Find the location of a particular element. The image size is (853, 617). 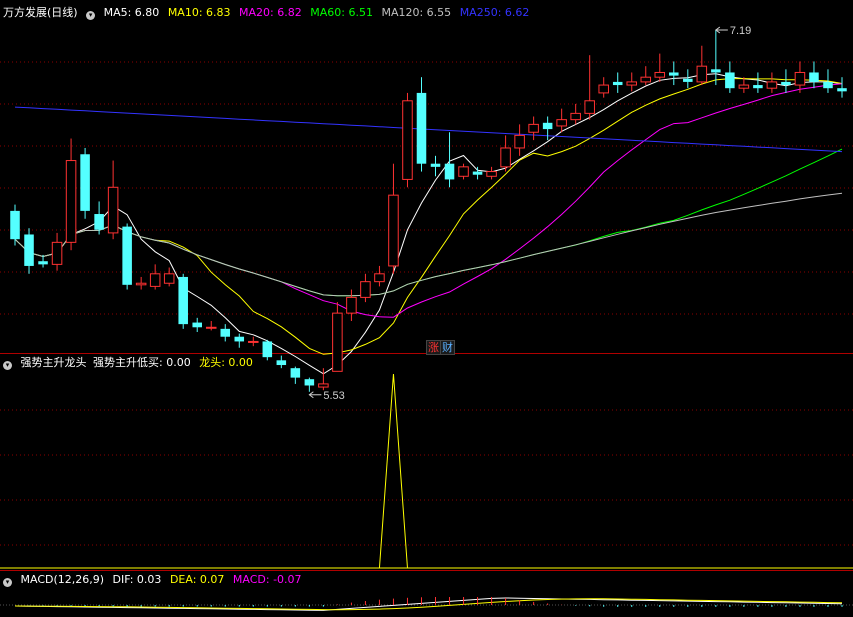

ma250-value: MA250: 6.62 is located at coordinates (494, 12).